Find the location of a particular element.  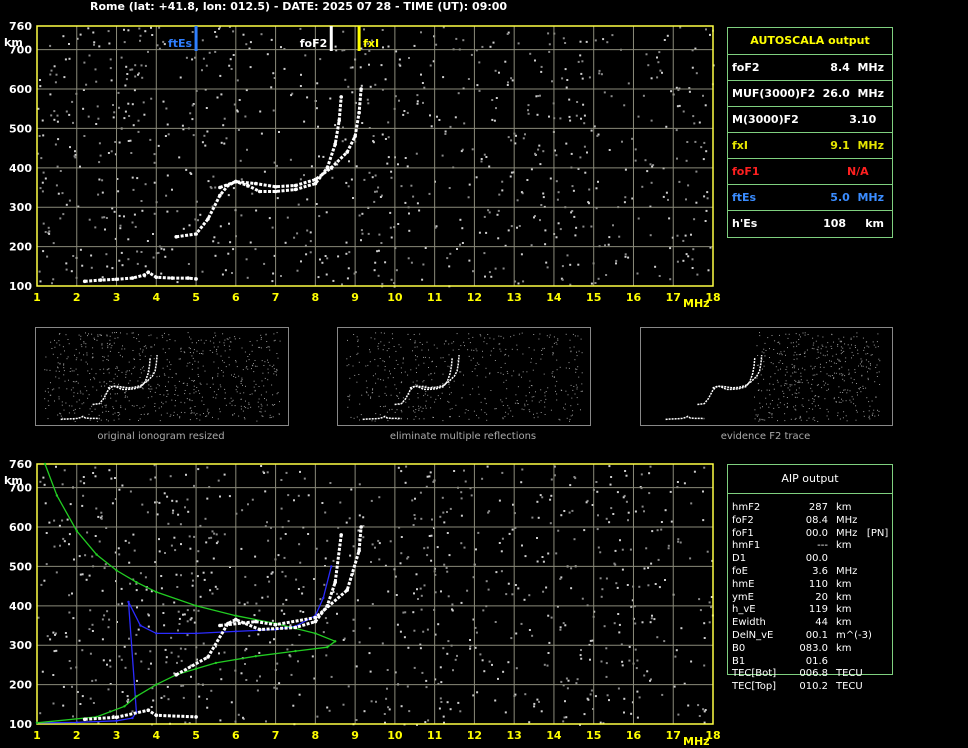

thumbnail-caption: evidence F2 trace is located at coordinates (765, 436).